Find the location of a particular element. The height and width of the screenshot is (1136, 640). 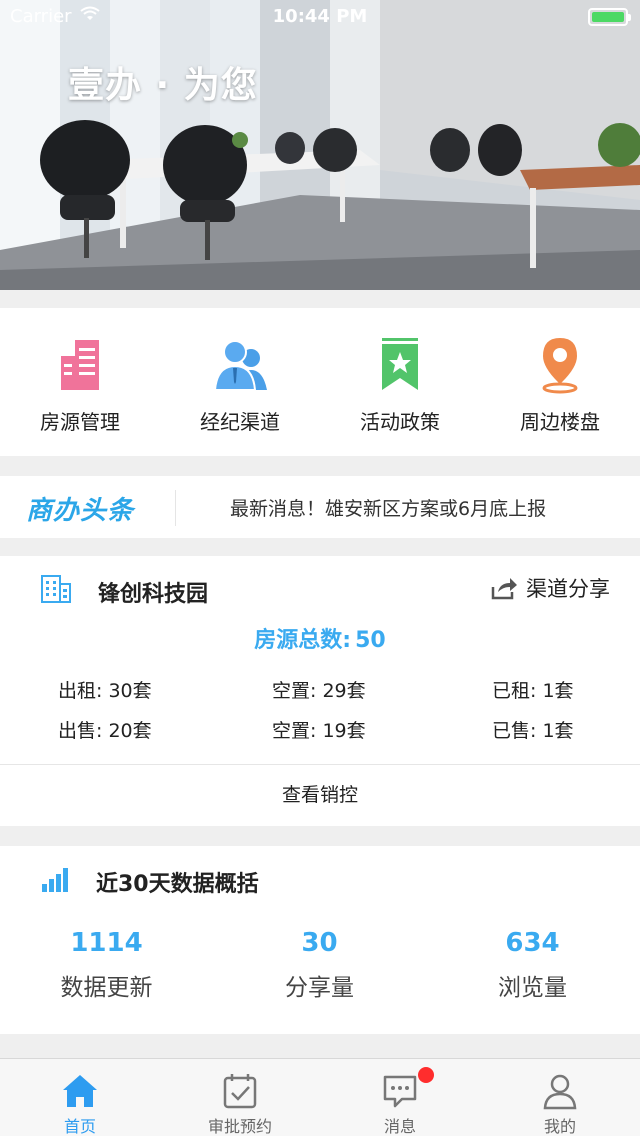

bookmark-star-icon is located at coordinates (400, 364).